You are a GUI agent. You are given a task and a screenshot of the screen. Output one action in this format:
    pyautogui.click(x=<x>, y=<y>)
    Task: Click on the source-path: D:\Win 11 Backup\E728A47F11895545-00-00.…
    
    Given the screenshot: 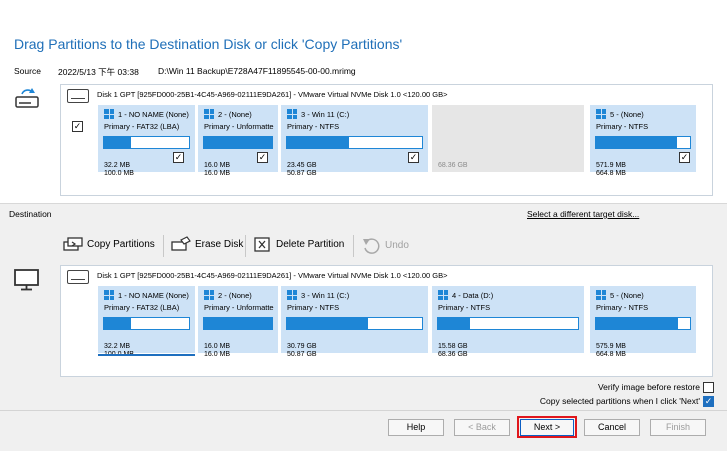 What is the action you would take?
    pyautogui.click(x=257, y=71)
    